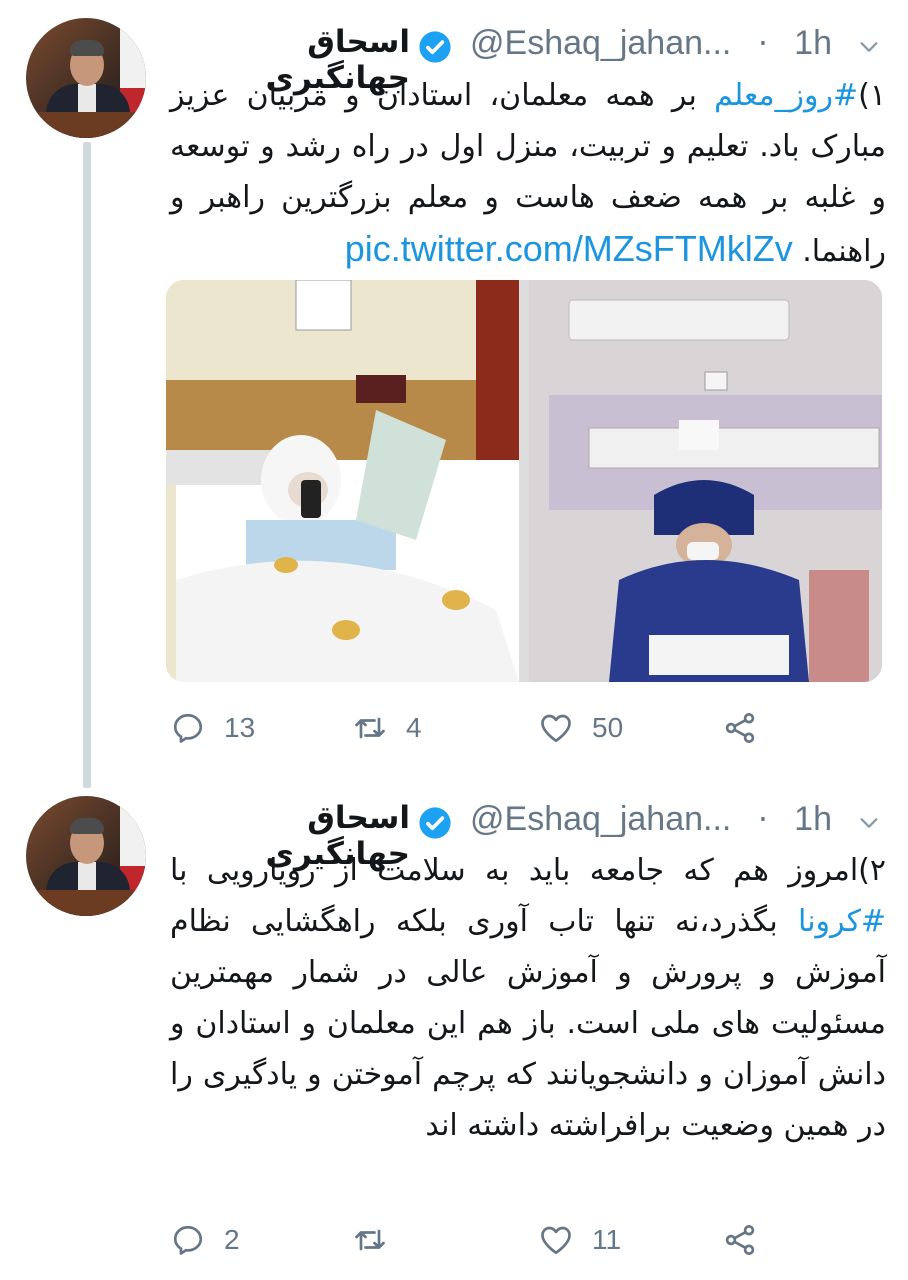 Image resolution: width=908 pixels, height=1280 pixels. I want to click on retweet-button: 4, so click(387, 728).